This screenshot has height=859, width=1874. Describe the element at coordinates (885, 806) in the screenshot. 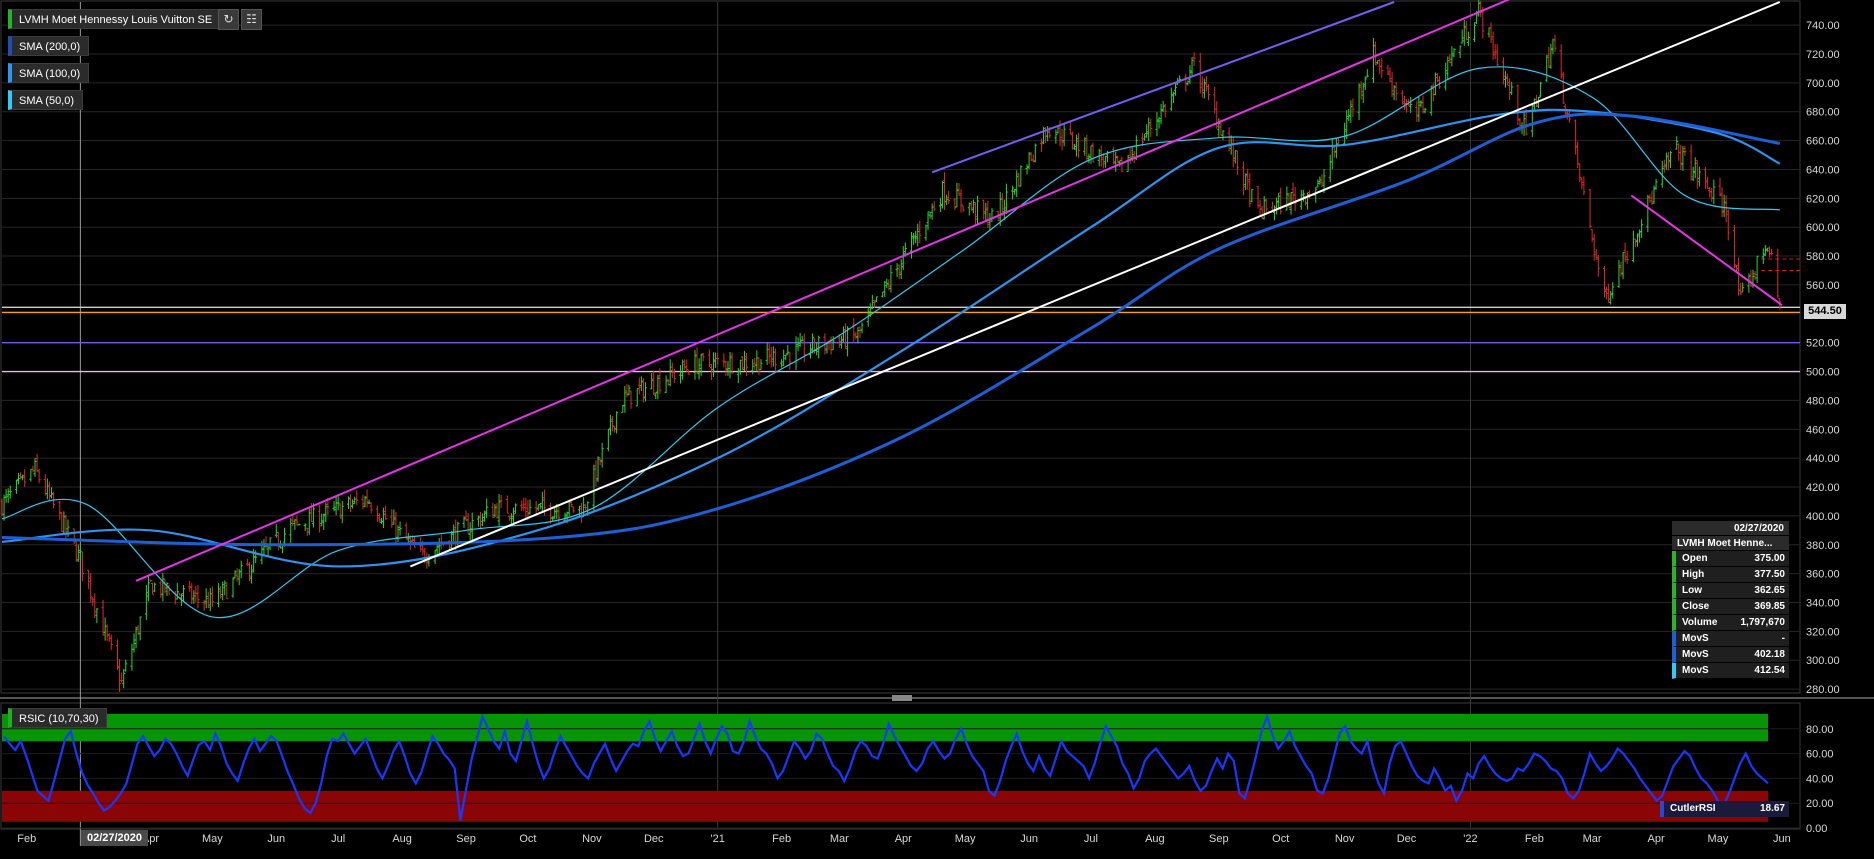

I see `rsi-oversold-band` at that location.